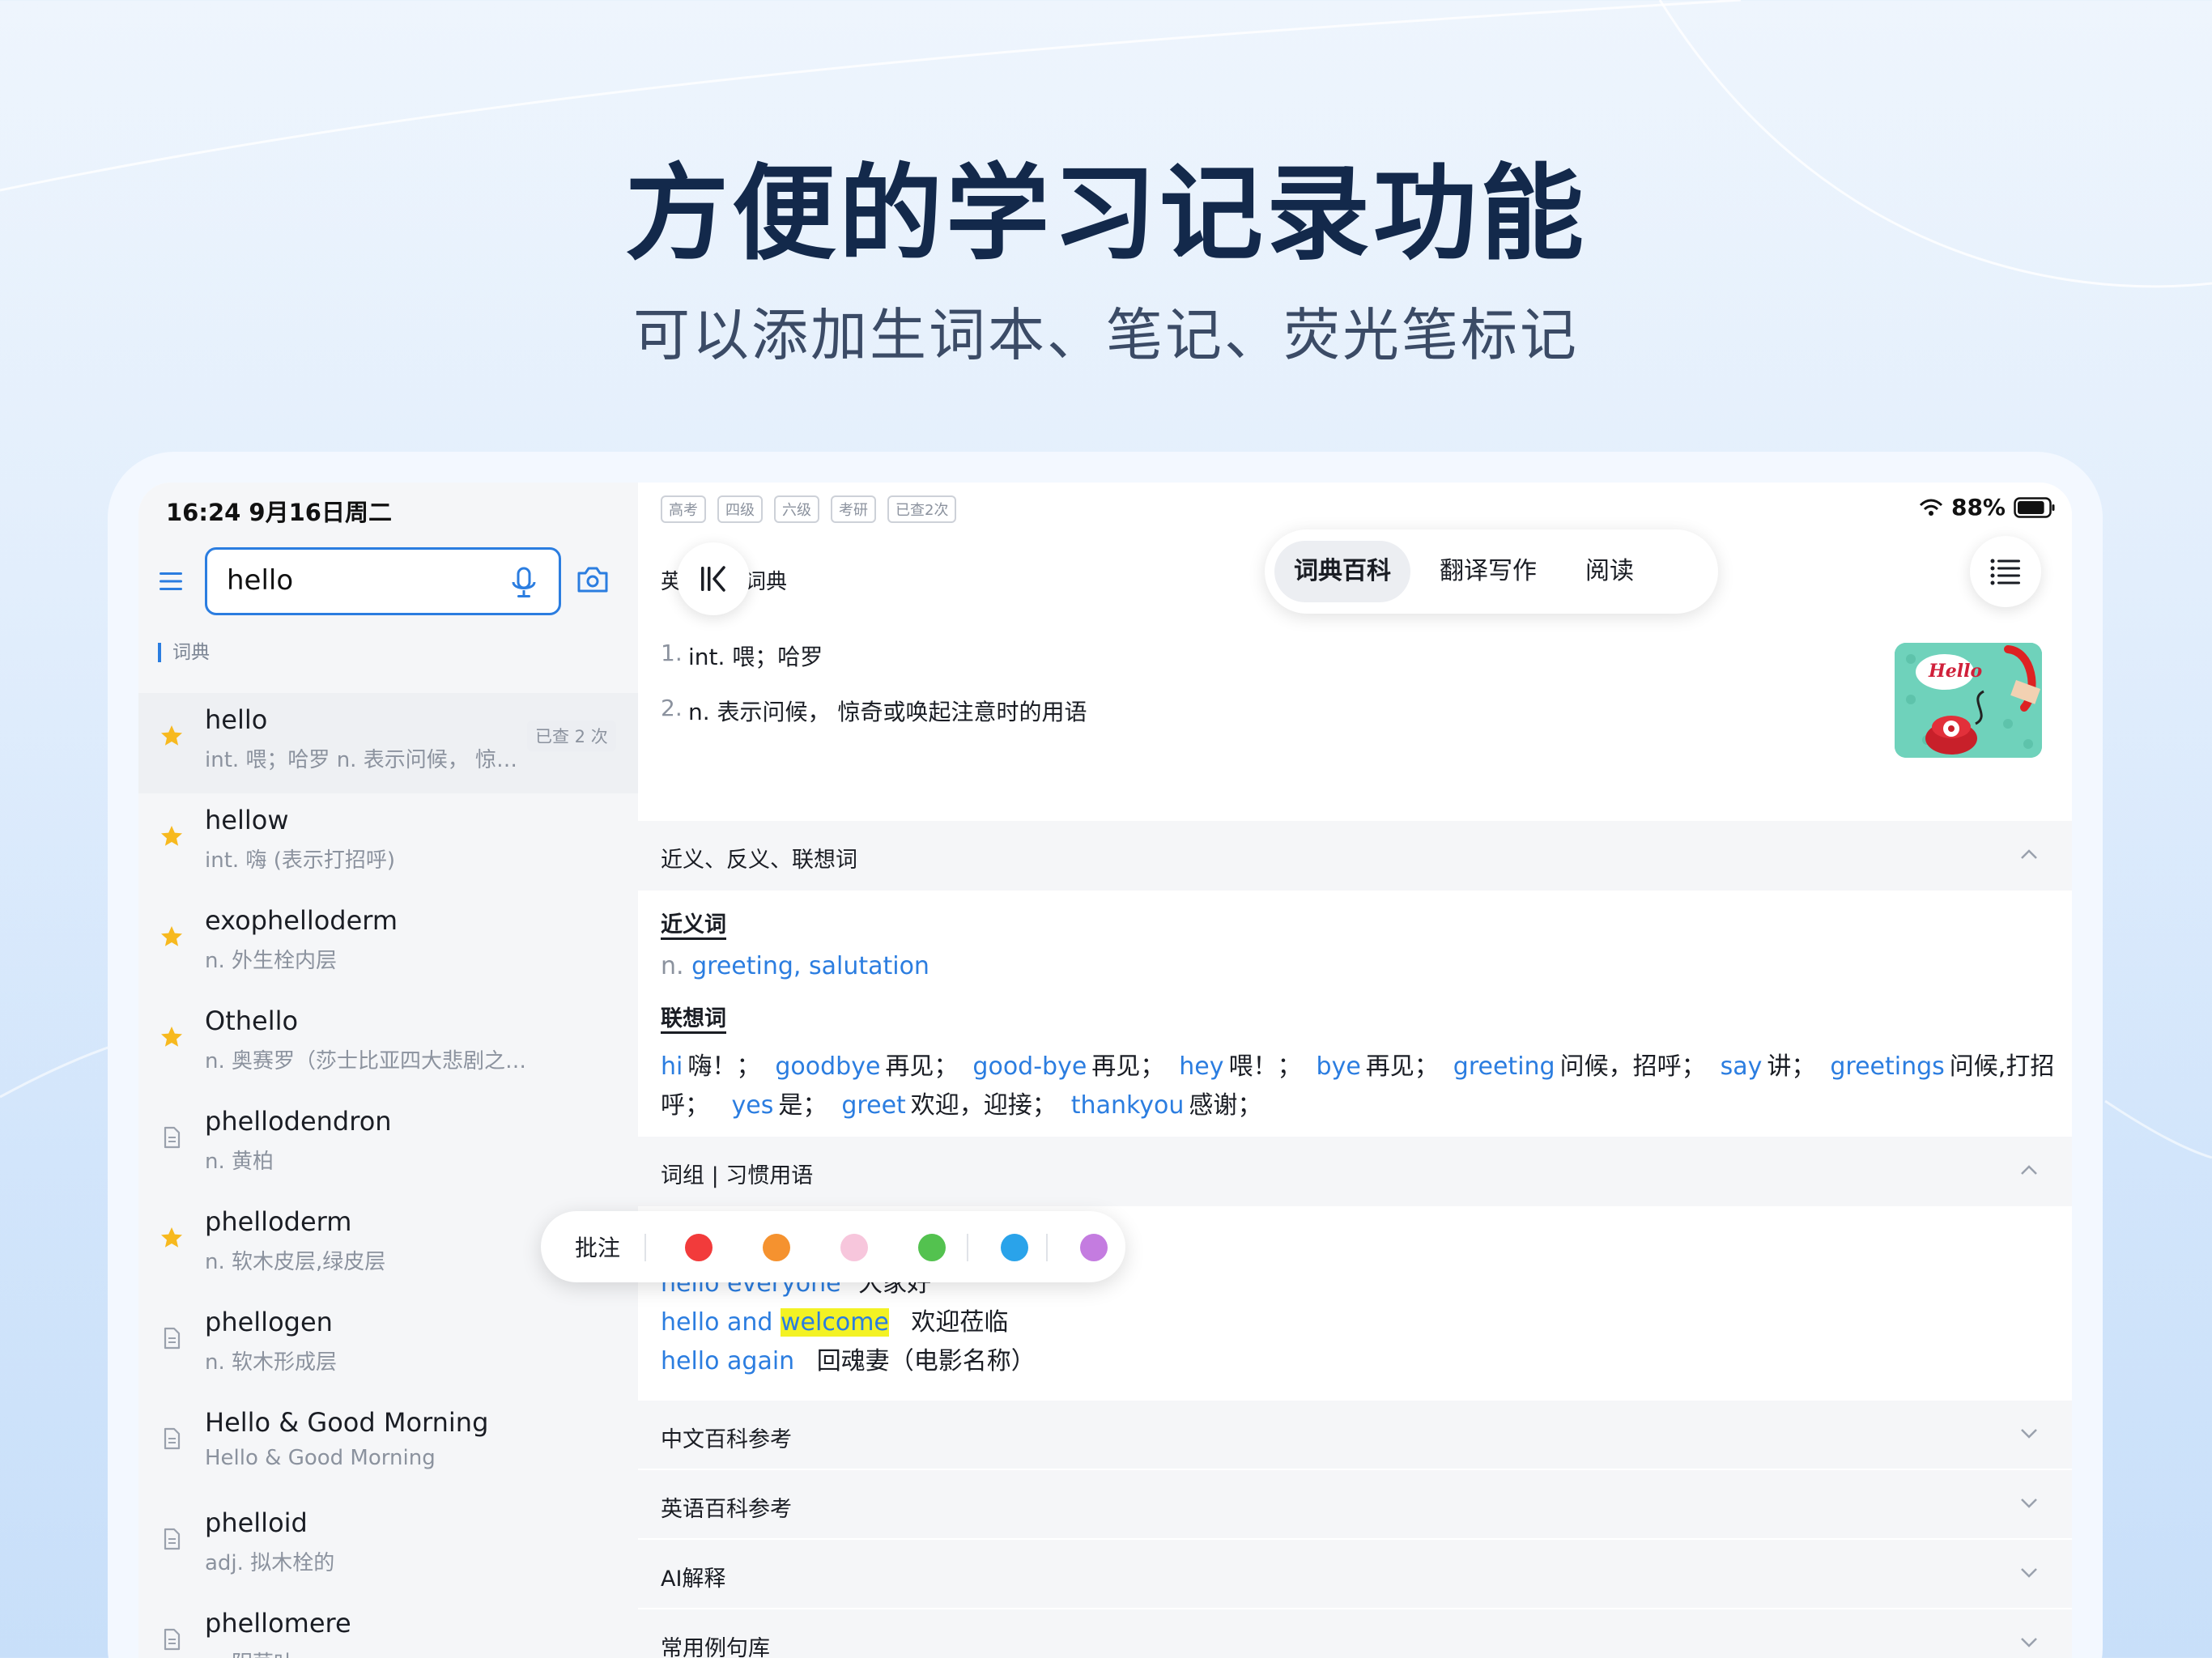 The height and width of the screenshot is (1658, 2212). Describe the element at coordinates (1339, 1066) in the screenshot. I see `association-word: bye` at that location.